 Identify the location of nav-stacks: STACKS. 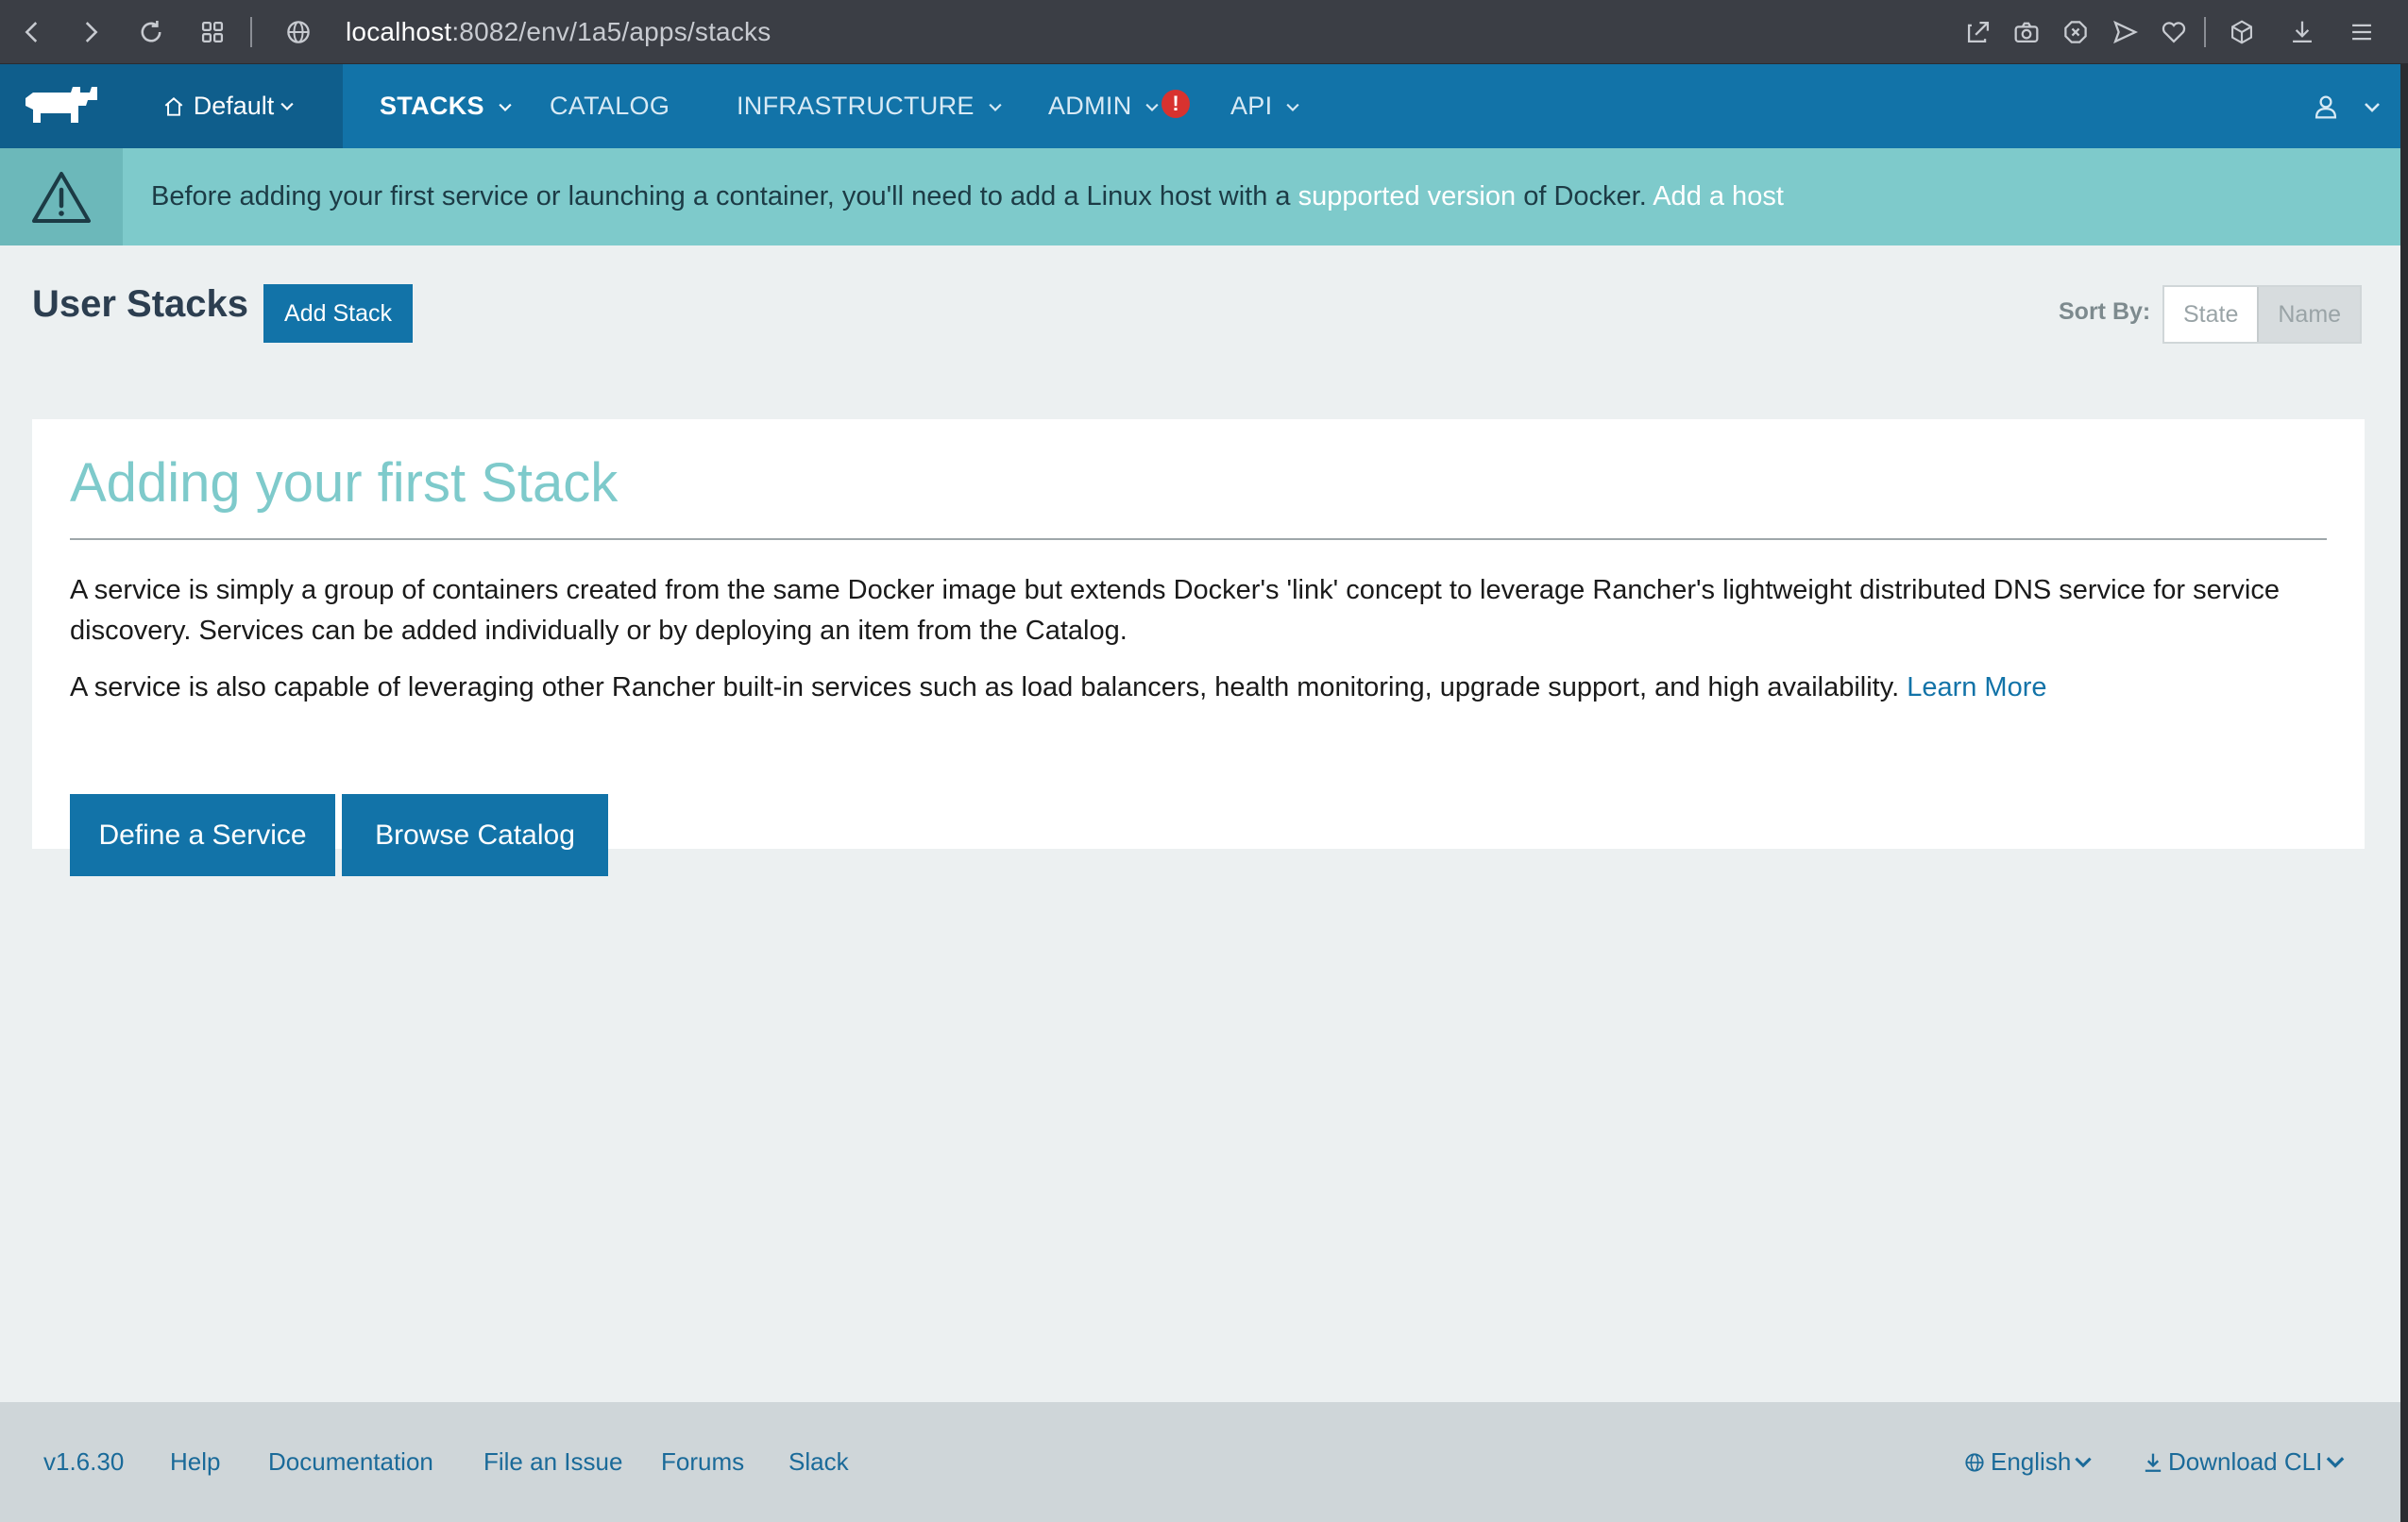
(447, 106).